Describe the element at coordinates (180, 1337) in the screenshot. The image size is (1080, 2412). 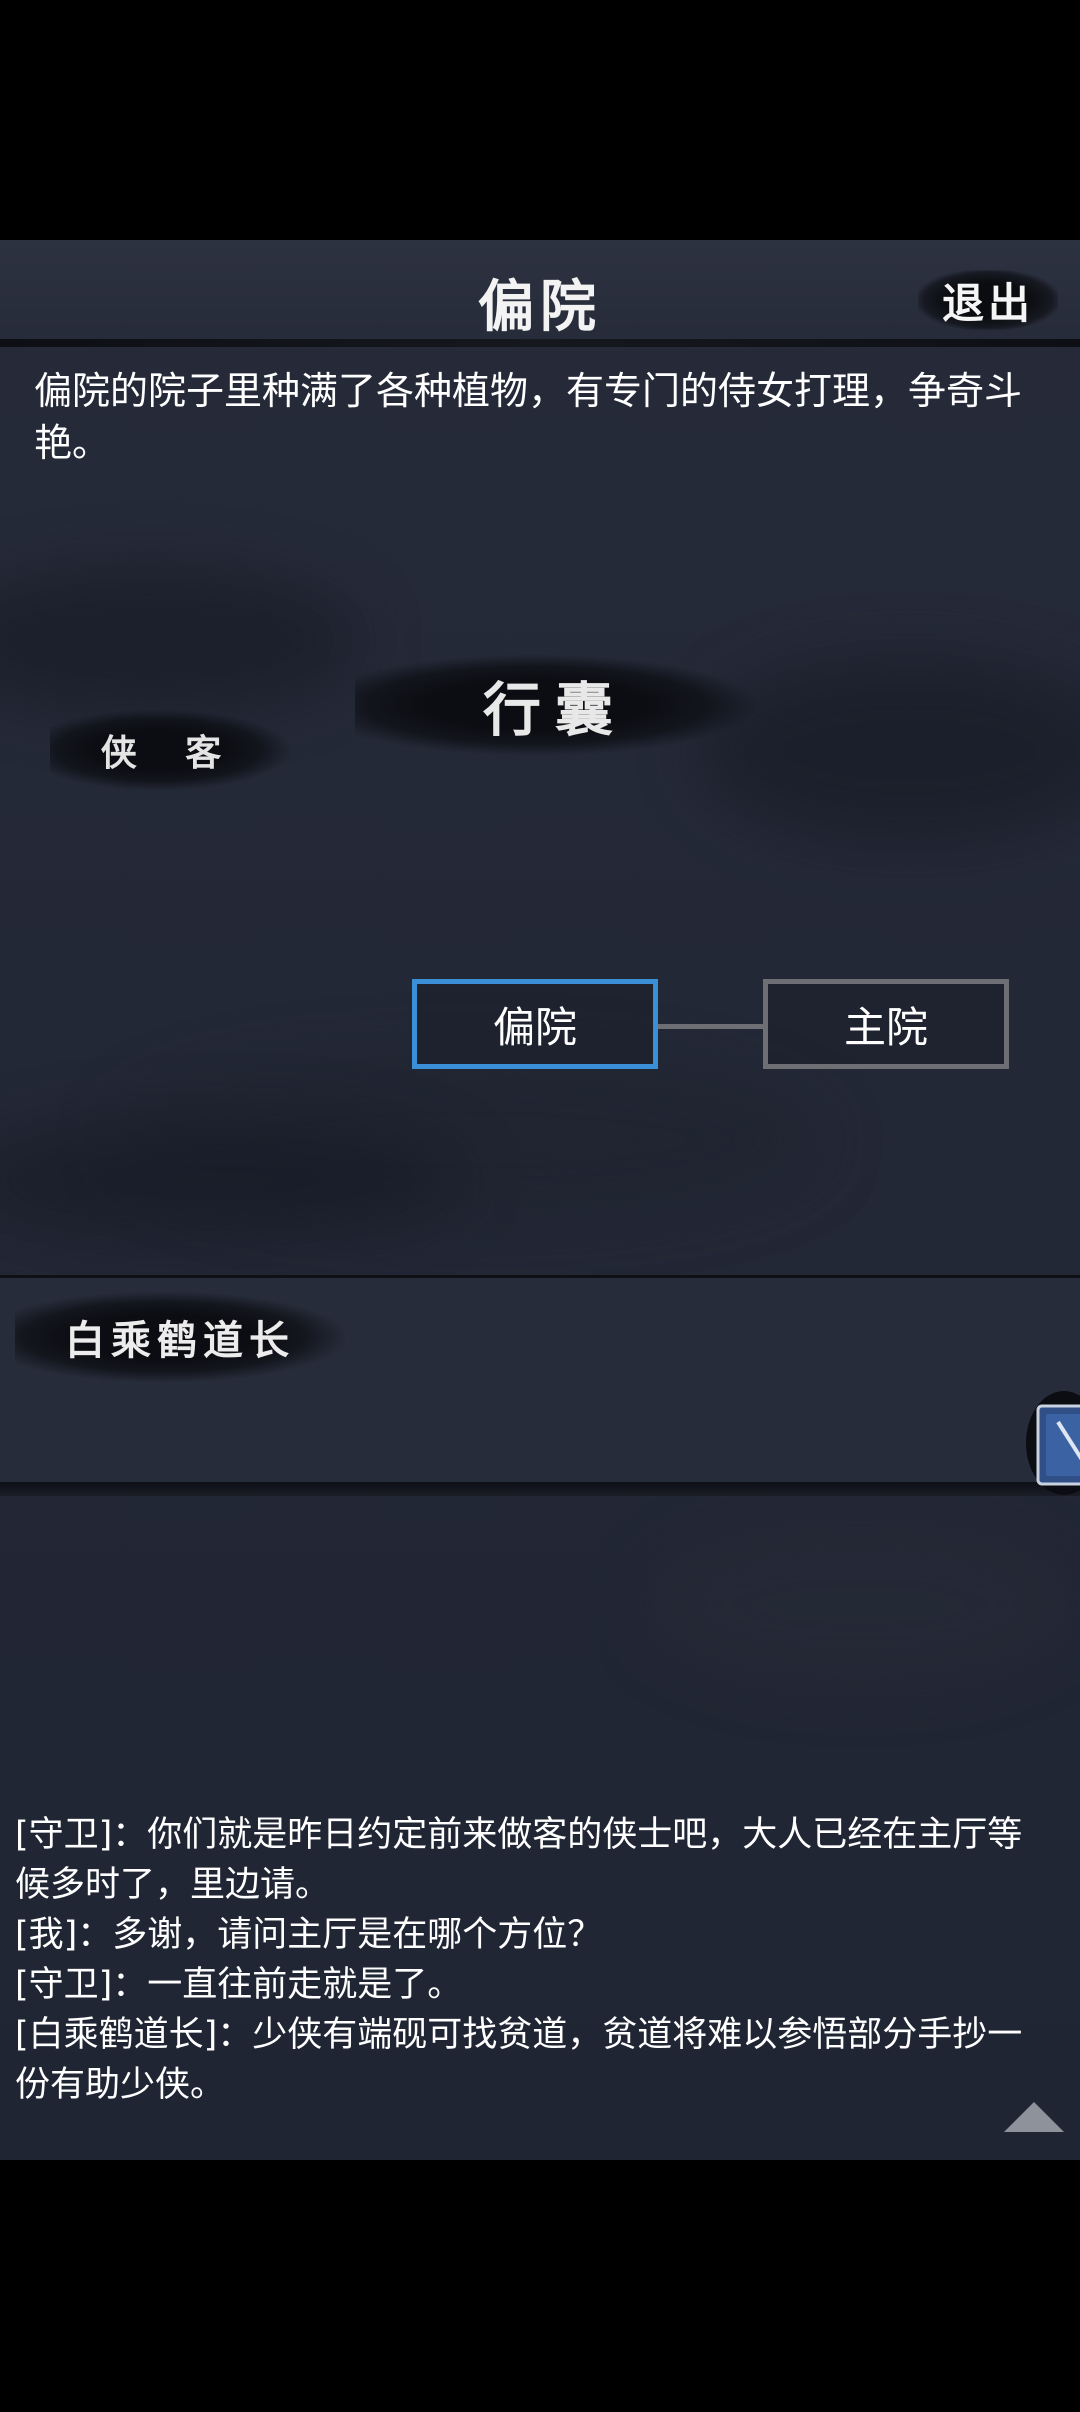
I see `npc-name-button: 白乘鹤道长` at that location.